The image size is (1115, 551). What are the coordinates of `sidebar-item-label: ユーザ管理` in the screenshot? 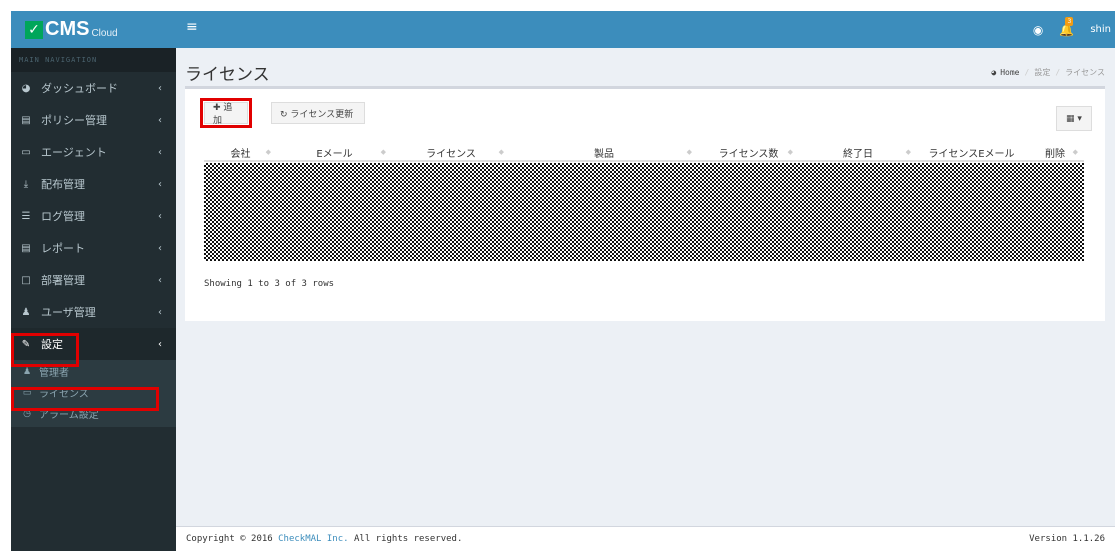 It's located at (68, 312).